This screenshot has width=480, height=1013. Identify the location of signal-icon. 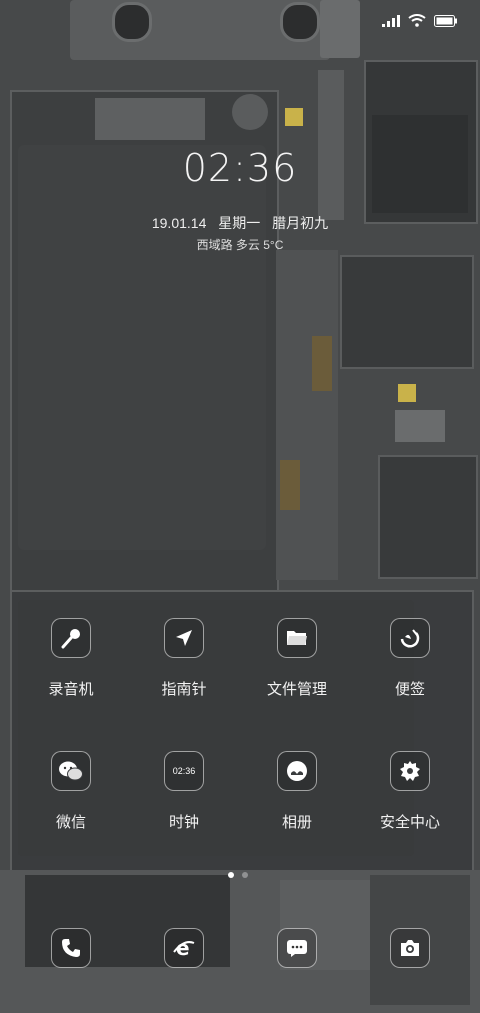
(391, 23).